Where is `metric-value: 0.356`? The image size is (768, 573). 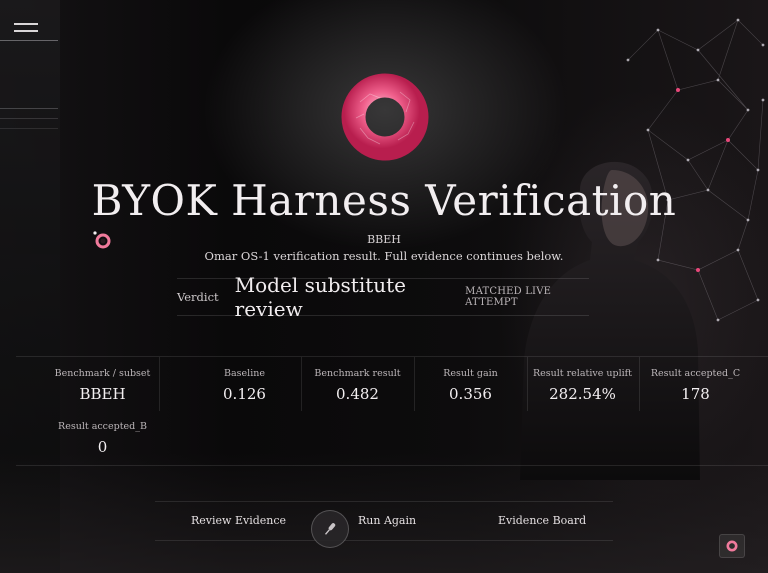
metric-value: 0.356 is located at coordinates (470, 394).